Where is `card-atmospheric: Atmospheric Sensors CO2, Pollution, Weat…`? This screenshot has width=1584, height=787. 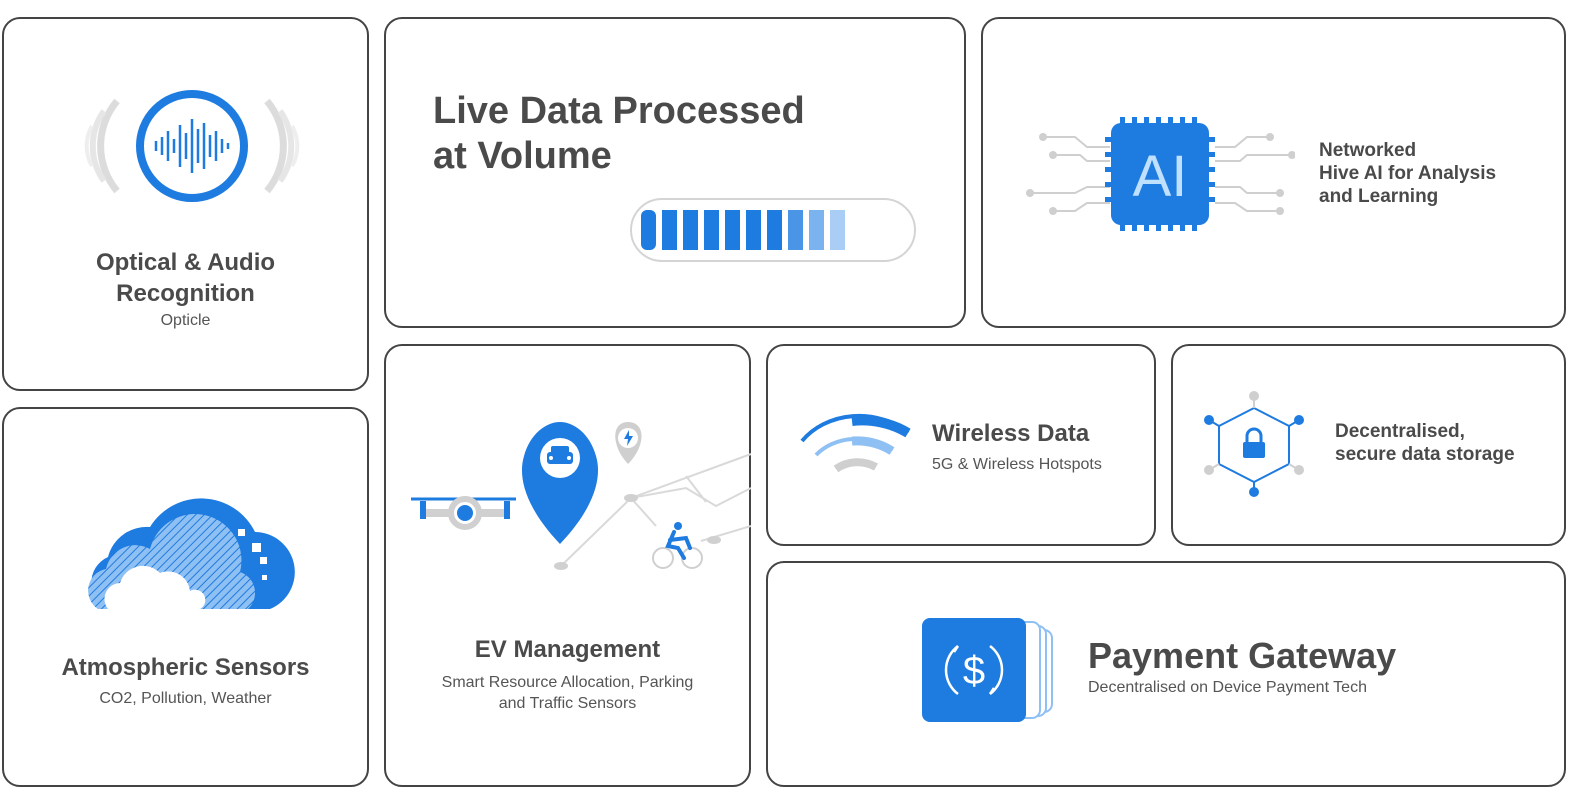 card-atmospheric: Atmospheric Sensors CO2, Pollution, Weat… is located at coordinates (185, 597).